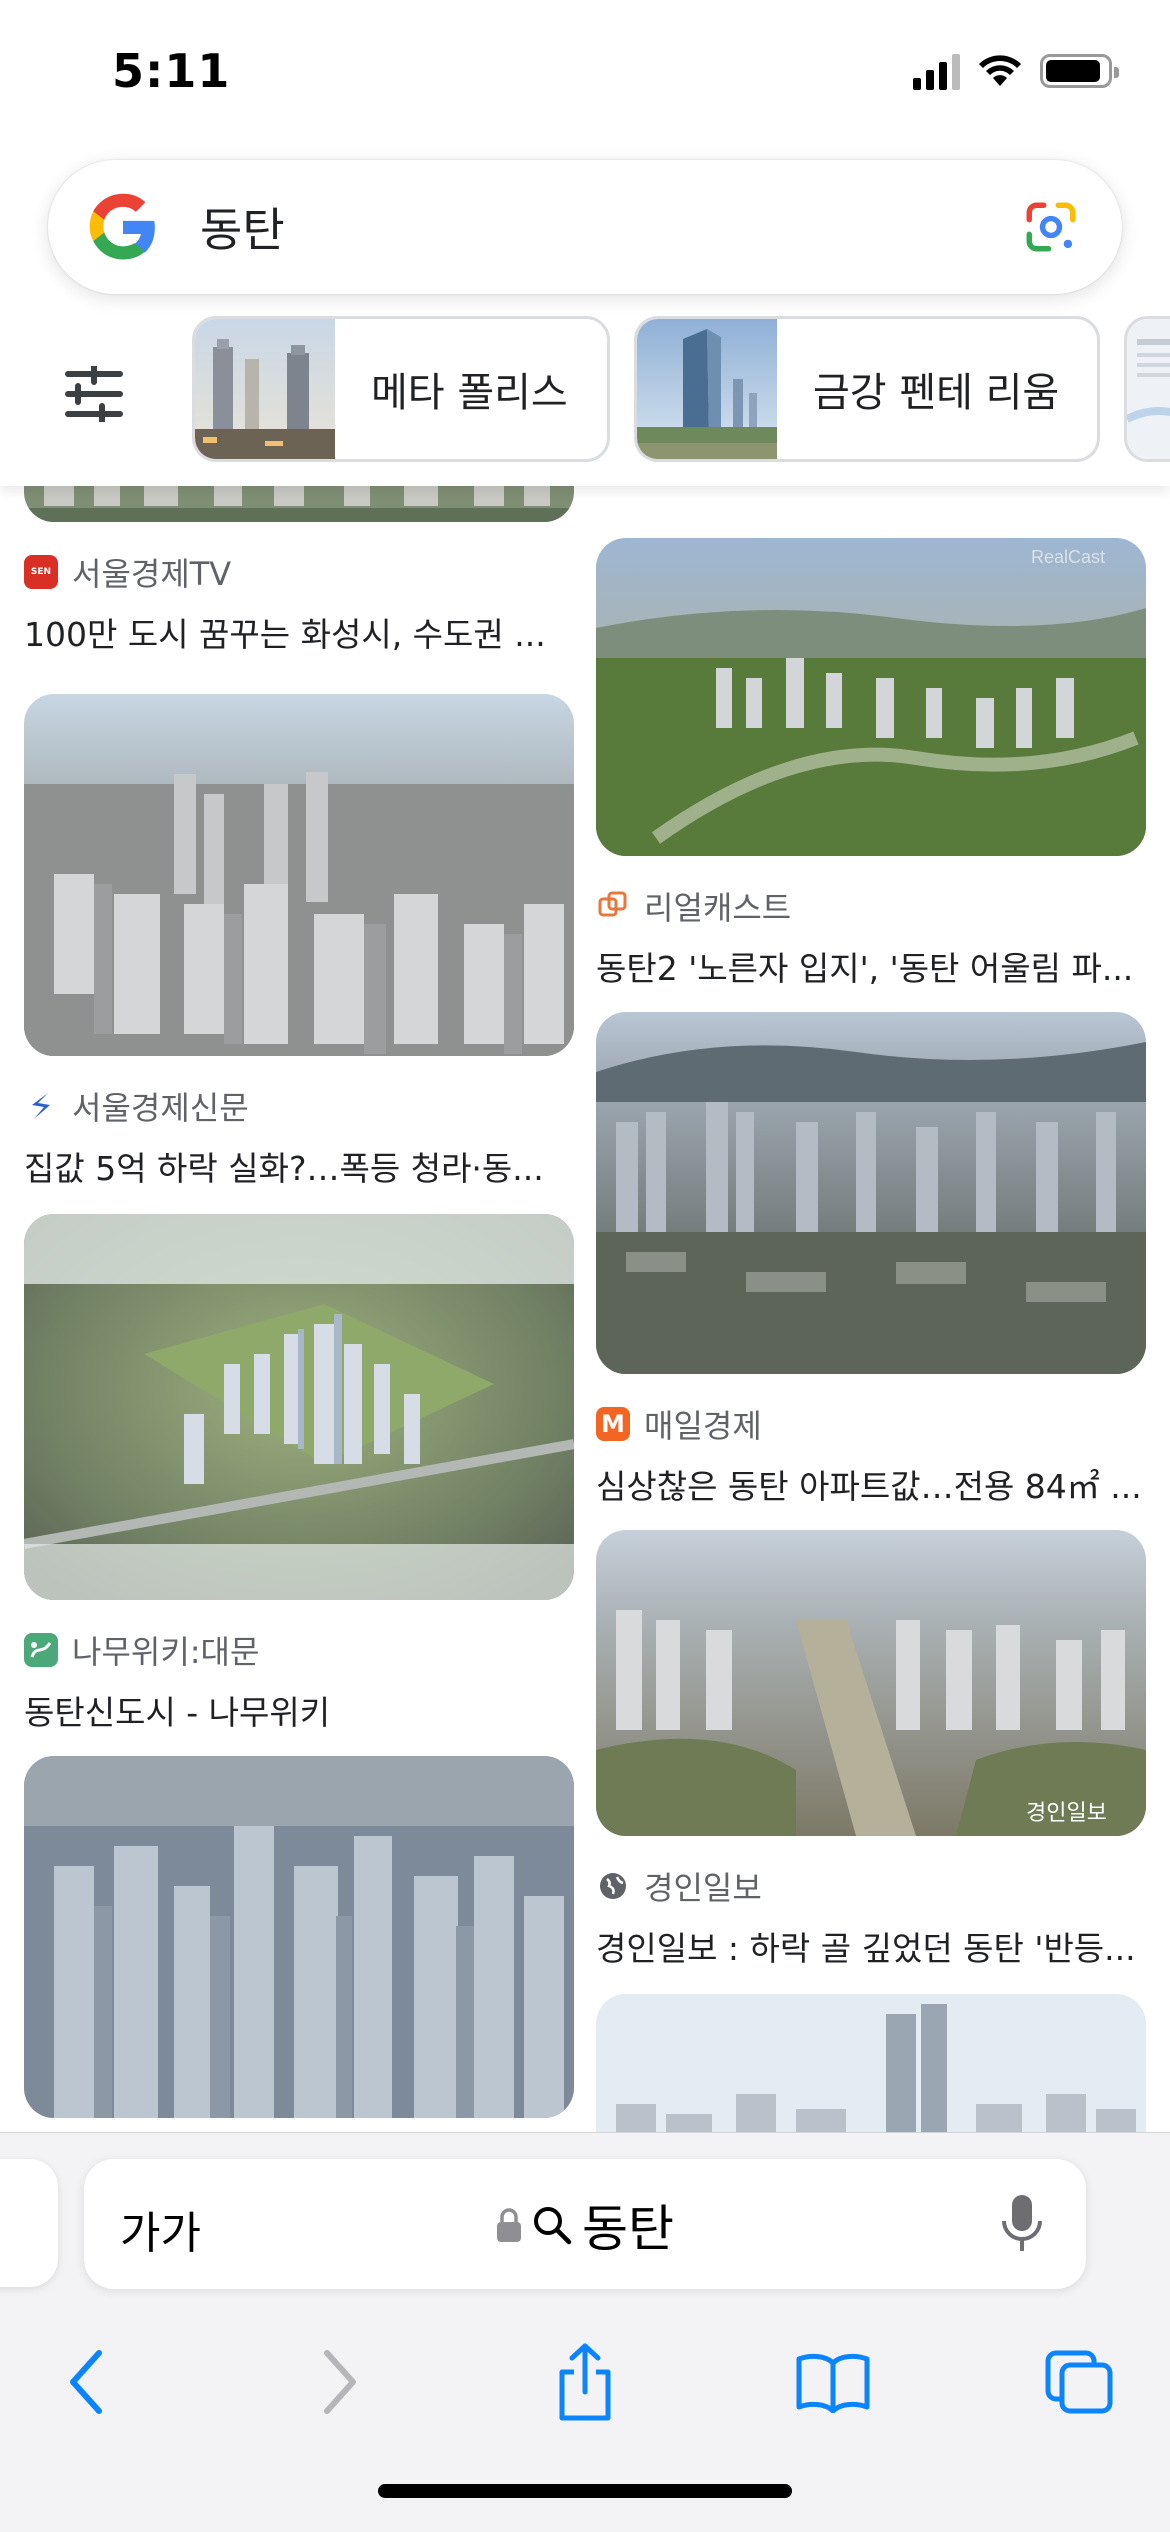  I want to click on chip-geumgang-penterium: 금강 펜테 리움, so click(867, 389).